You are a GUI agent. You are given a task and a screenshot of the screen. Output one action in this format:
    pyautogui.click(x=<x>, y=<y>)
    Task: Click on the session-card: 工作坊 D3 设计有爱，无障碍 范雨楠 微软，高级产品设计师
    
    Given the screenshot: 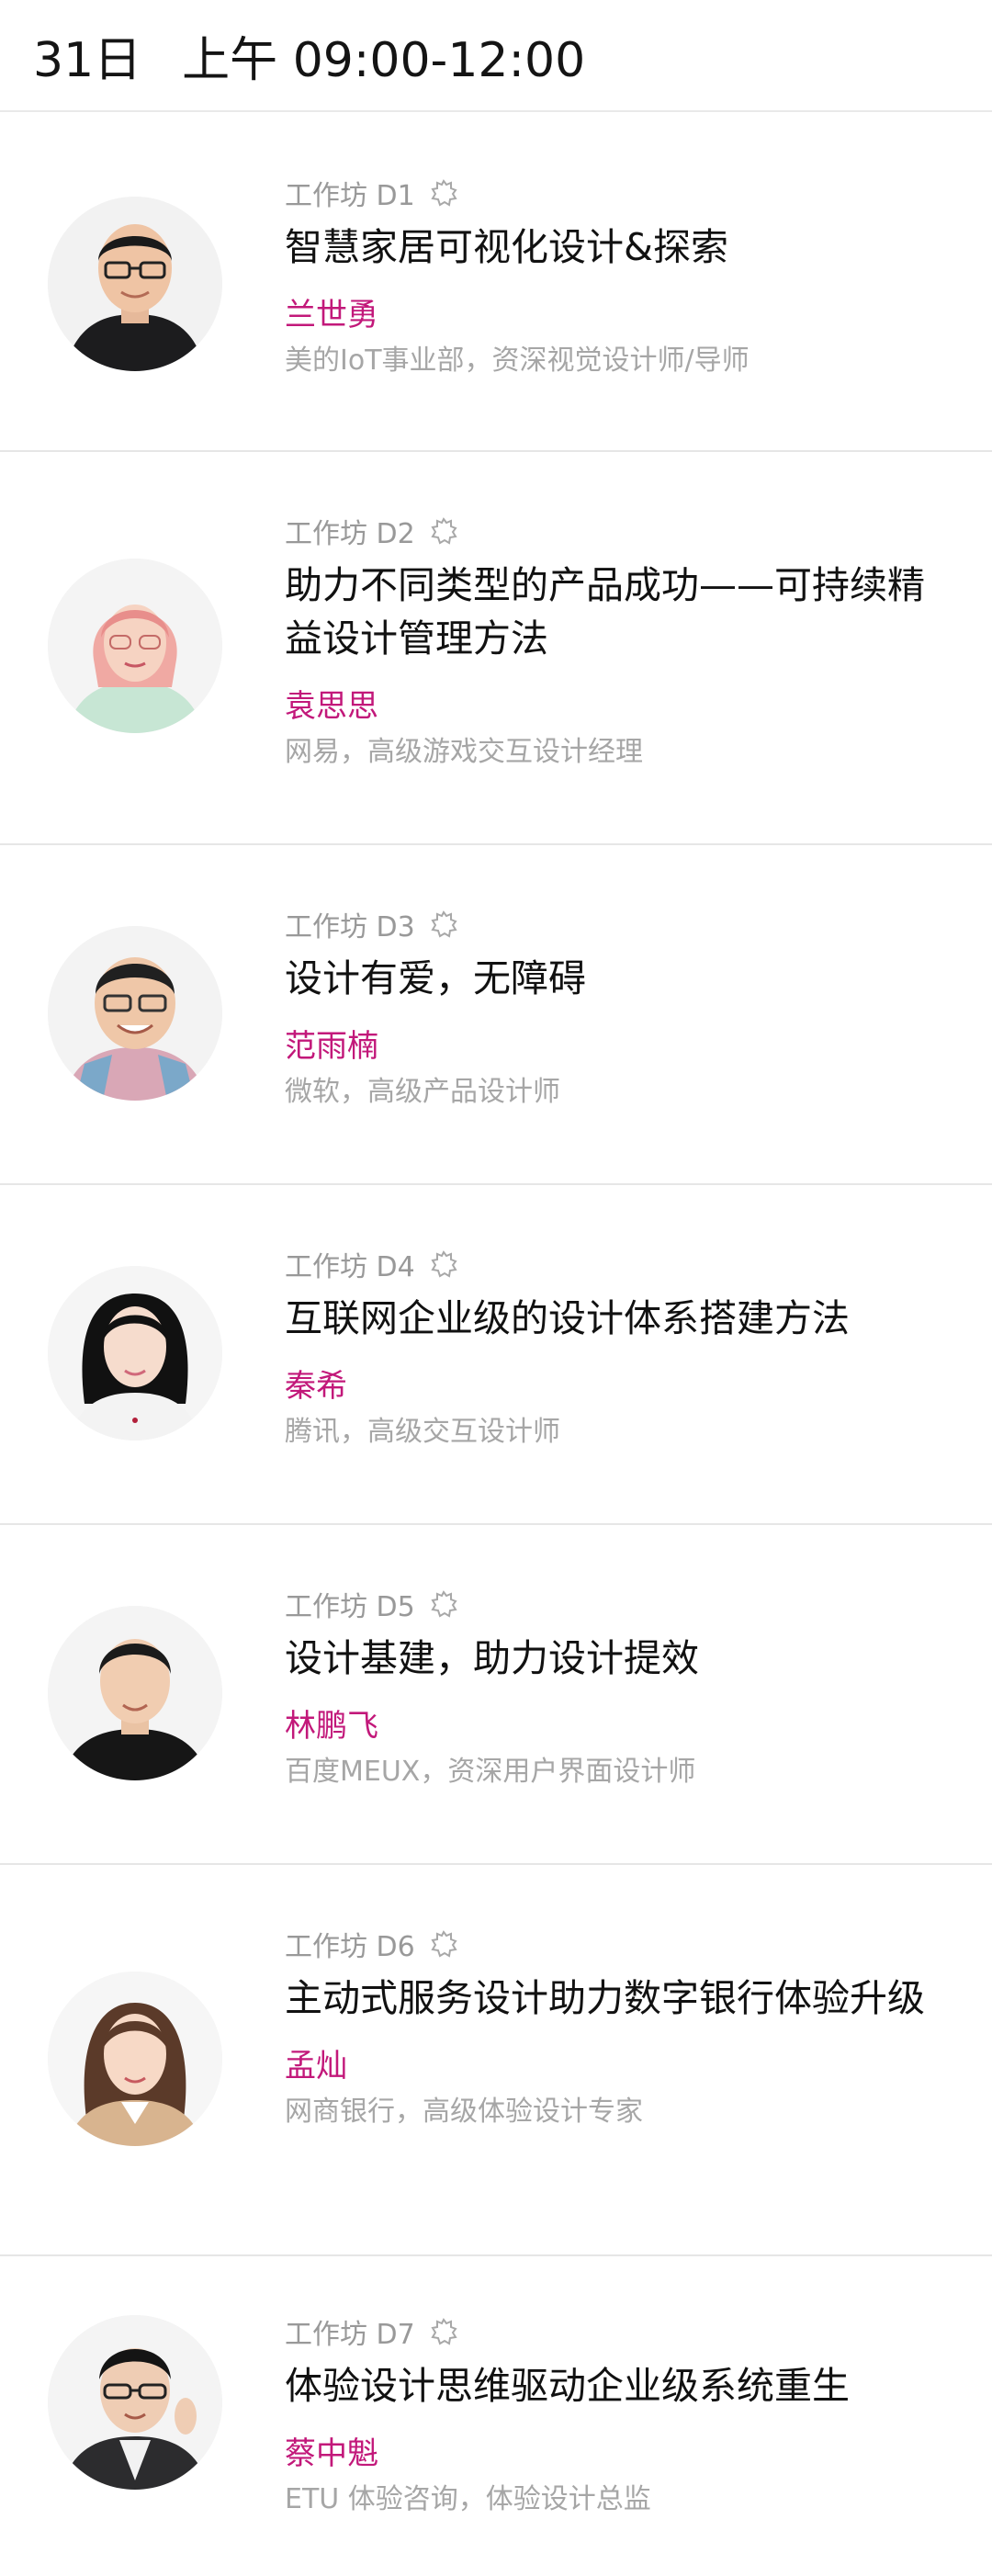 What is the action you would take?
    pyautogui.click(x=496, y=1015)
    